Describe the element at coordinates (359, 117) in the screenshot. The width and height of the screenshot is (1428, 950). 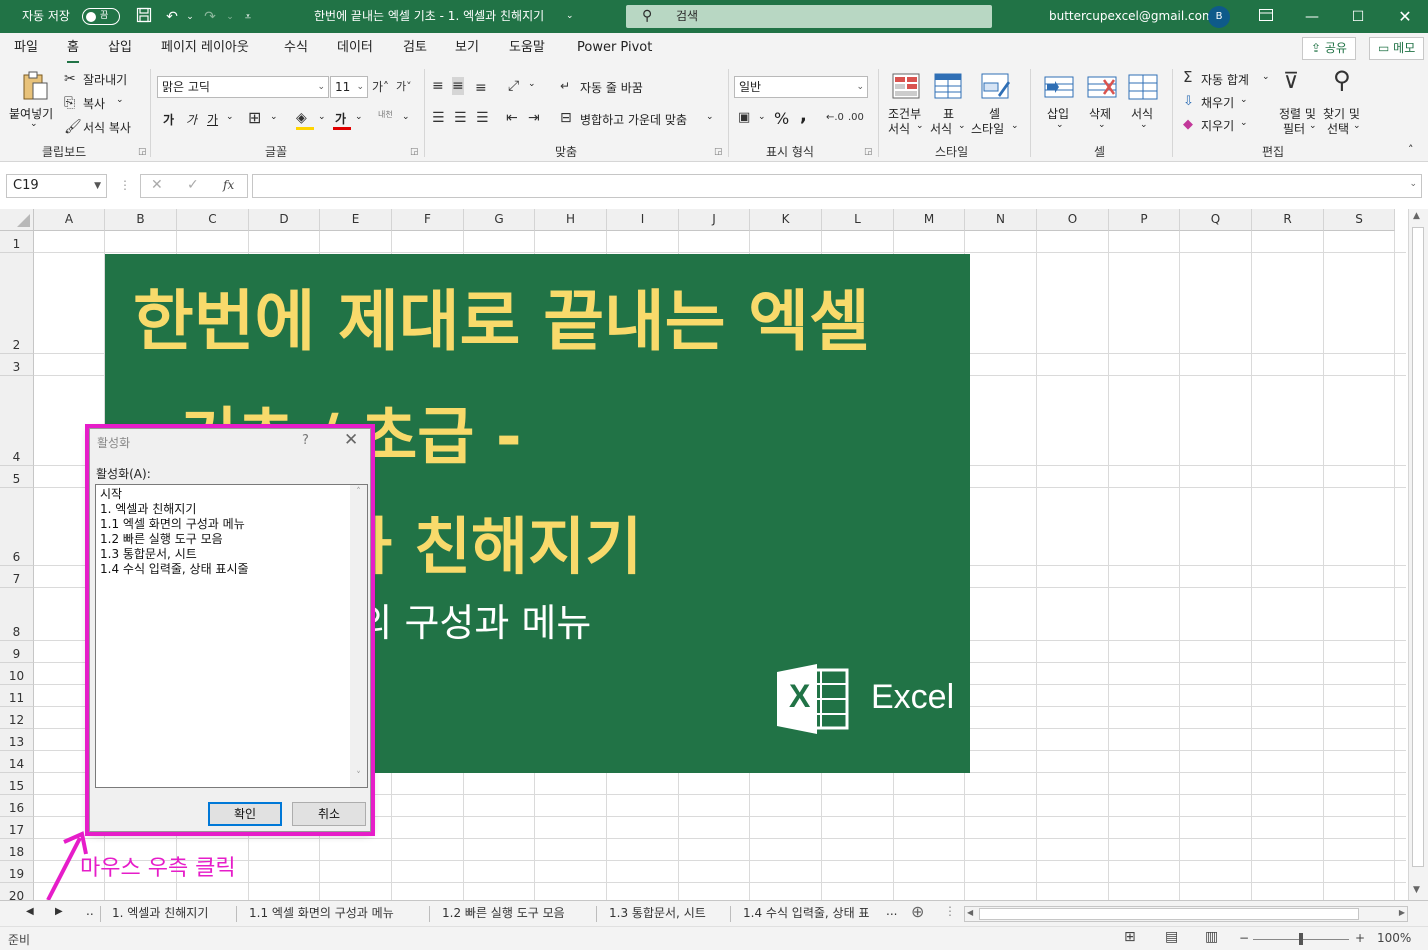
I see `font-color-dropdown-icon: ⌄` at that location.